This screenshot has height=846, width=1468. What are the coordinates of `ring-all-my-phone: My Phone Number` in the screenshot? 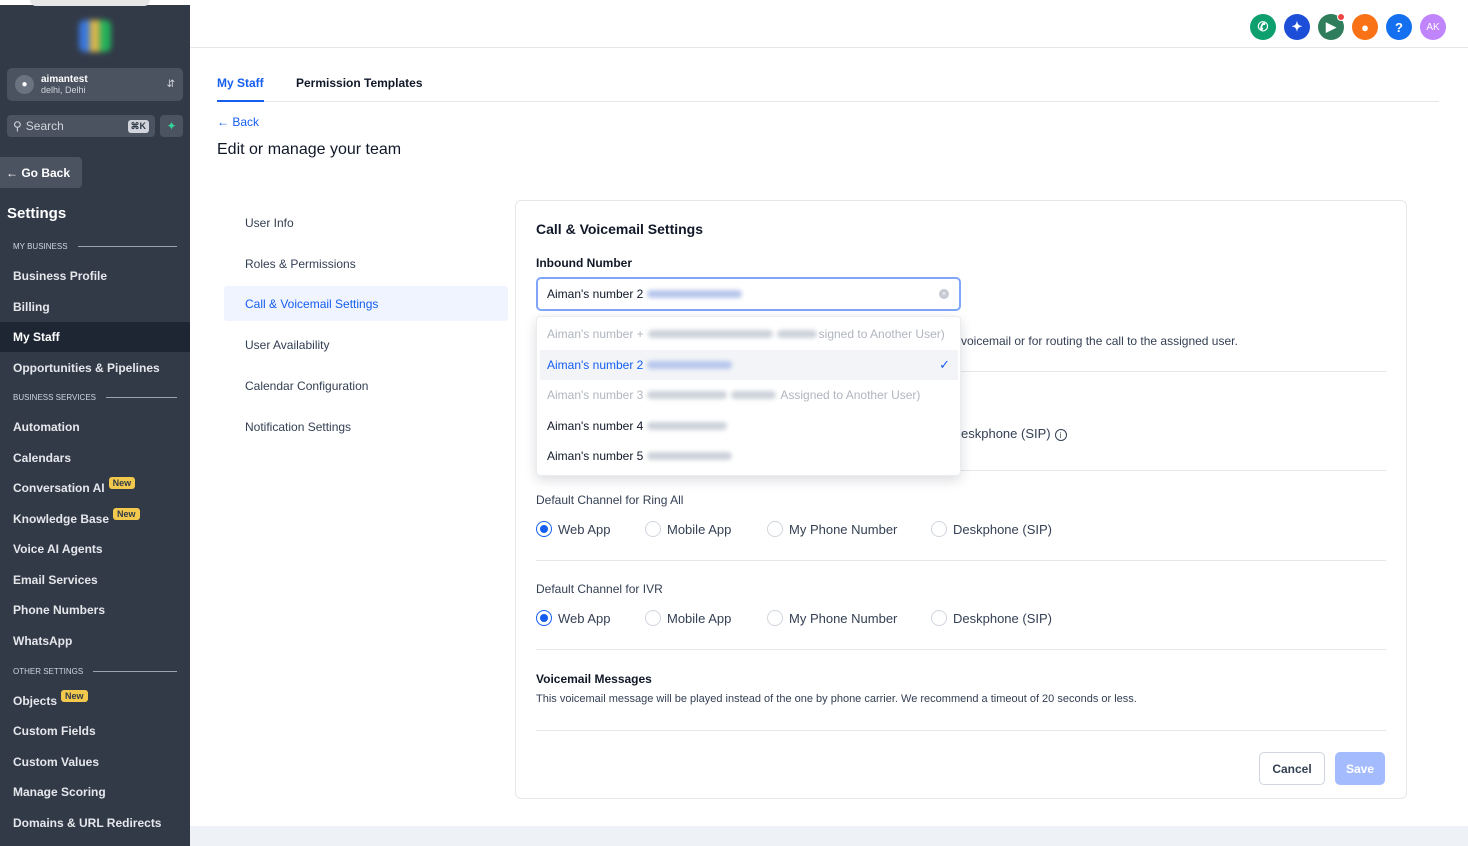 It's located at (832, 529).